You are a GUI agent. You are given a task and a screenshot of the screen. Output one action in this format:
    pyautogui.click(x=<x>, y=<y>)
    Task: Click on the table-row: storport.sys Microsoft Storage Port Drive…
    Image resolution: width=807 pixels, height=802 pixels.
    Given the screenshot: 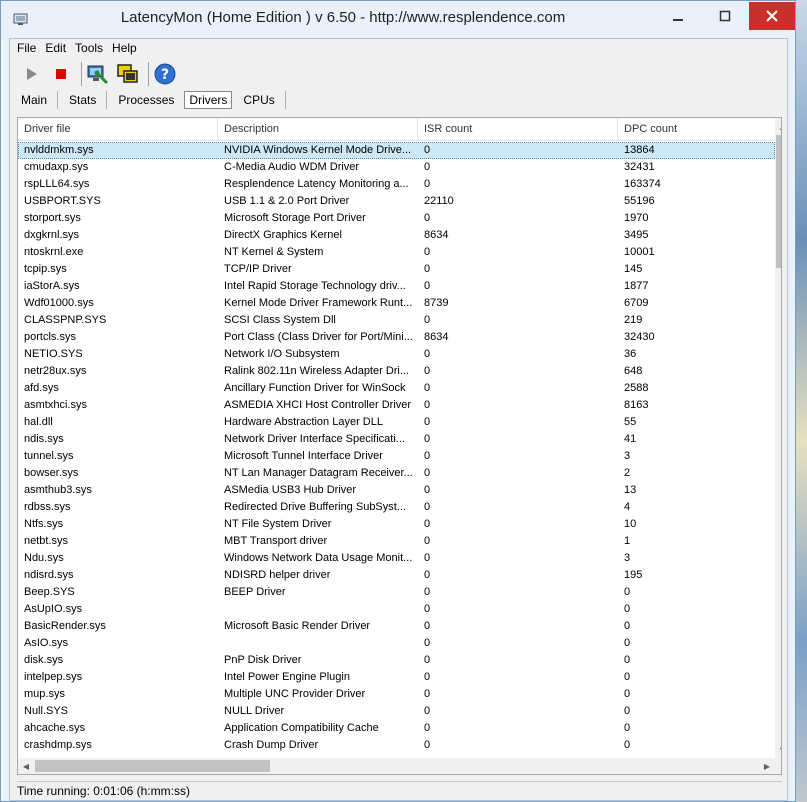 What is the action you would take?
    pyautogui.click(x=396, y=218)
    